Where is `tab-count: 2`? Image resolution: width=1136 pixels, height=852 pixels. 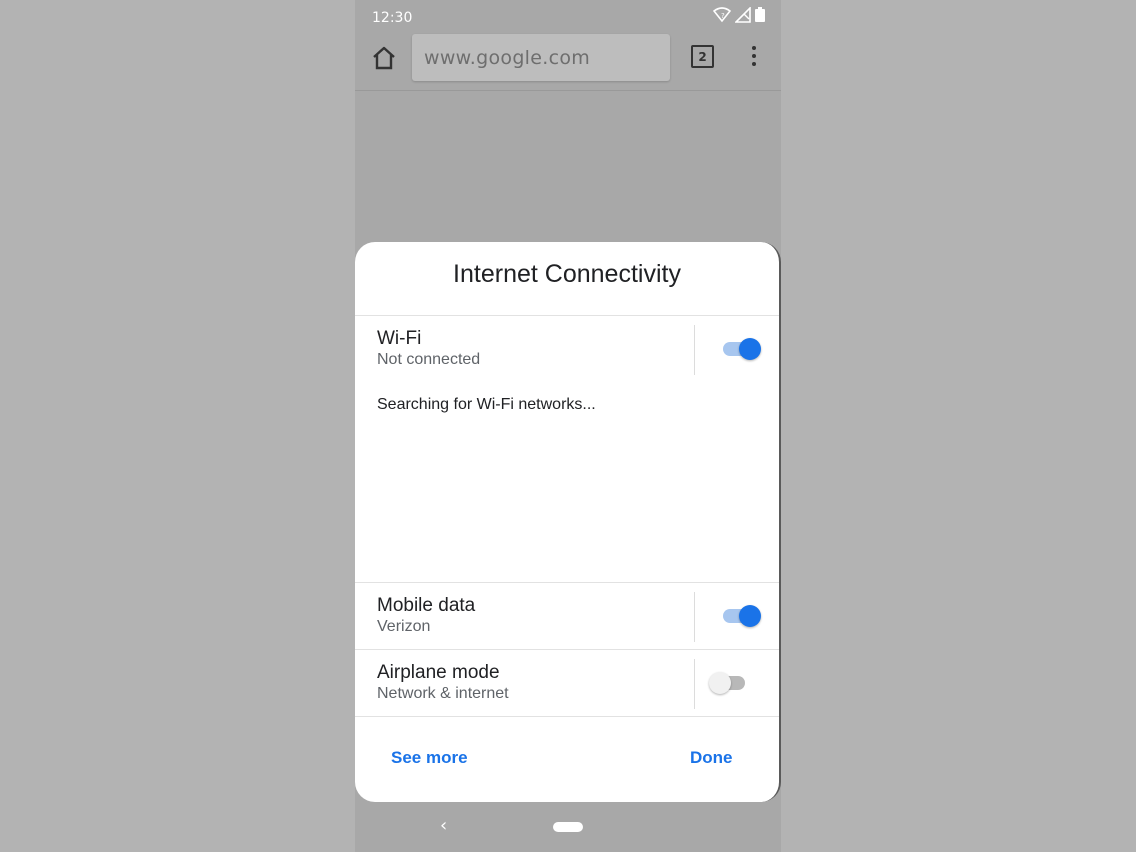
tab-count: 2 is located at coordinates (702, 56).